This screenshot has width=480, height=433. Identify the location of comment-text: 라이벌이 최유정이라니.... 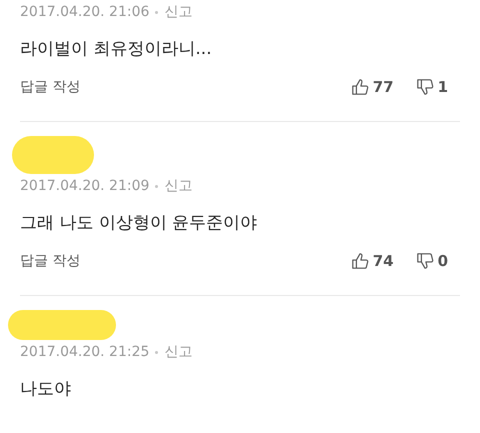
(116, 49).